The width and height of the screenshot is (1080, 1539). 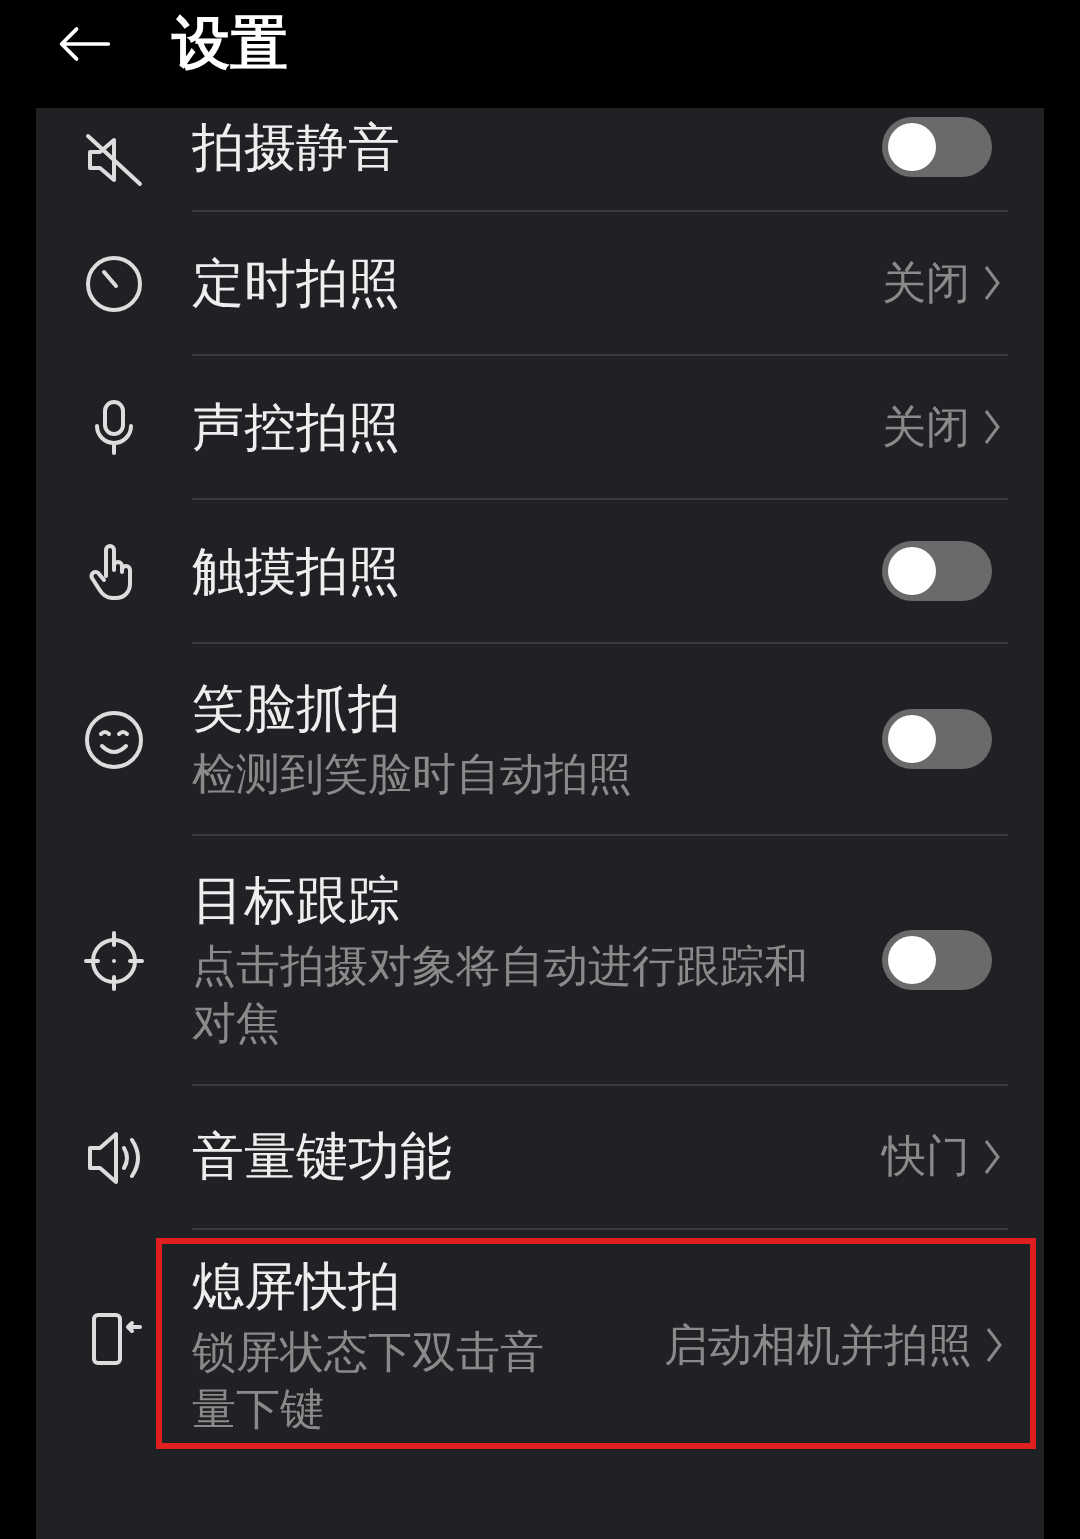 I want to click on setting-title: 目标跟踪, so click(x=296, y=901).